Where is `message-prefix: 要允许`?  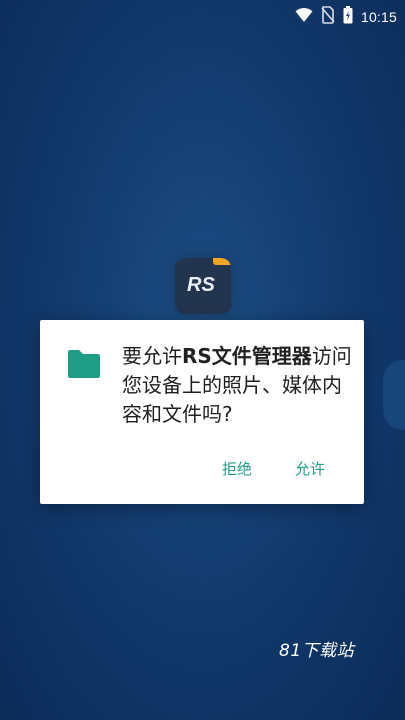
message-prefix: 要允许 is located at coordinates (152, 356).